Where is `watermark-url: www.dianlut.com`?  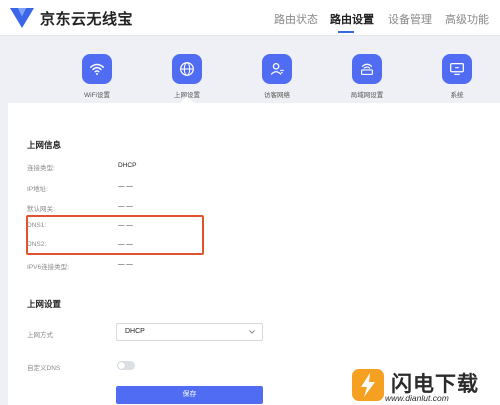
watermark-url: www.dianlut.com is located at coordinates (417, 398).